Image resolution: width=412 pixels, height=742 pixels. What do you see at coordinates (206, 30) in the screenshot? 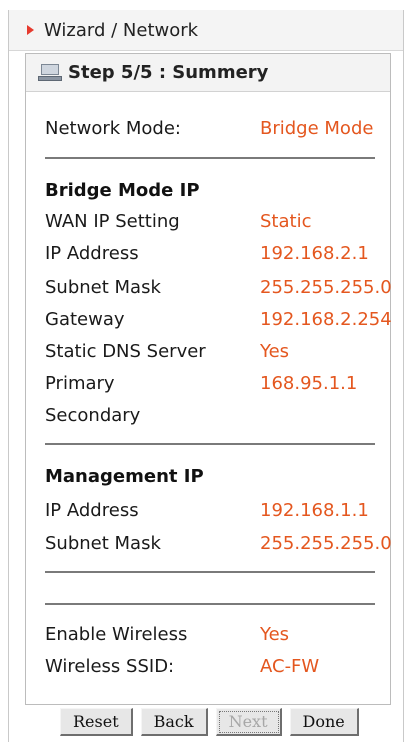
I see `title-bar: Wizard / Network` at bounding box center [206, 30].